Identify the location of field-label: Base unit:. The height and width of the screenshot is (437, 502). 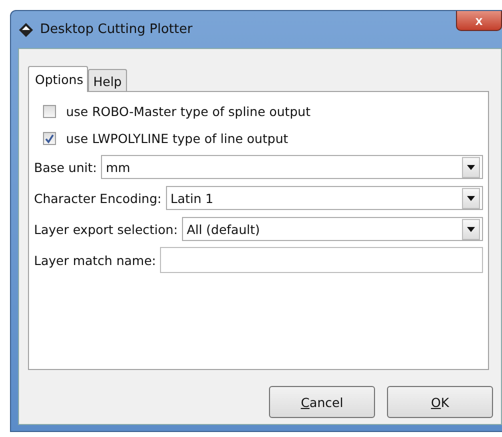
(65, 167).